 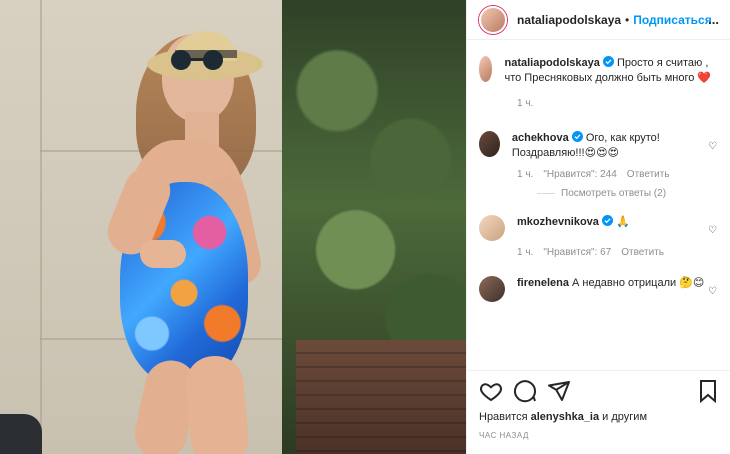 What do you see at coordinates (381, 403) in the screenshot?
I see `planter-slats` at bounding box center [381, 403].